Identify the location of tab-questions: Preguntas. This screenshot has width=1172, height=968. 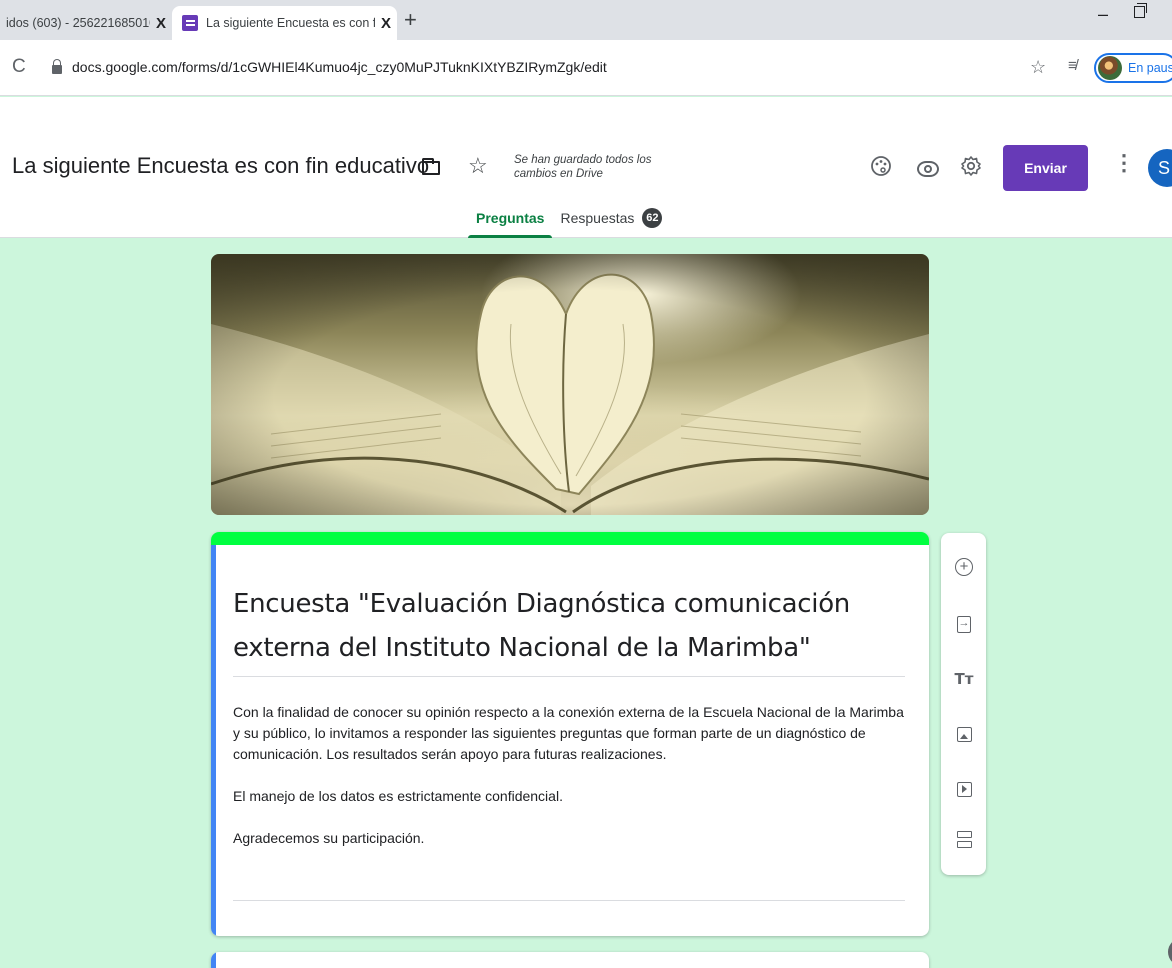
(510, 218).